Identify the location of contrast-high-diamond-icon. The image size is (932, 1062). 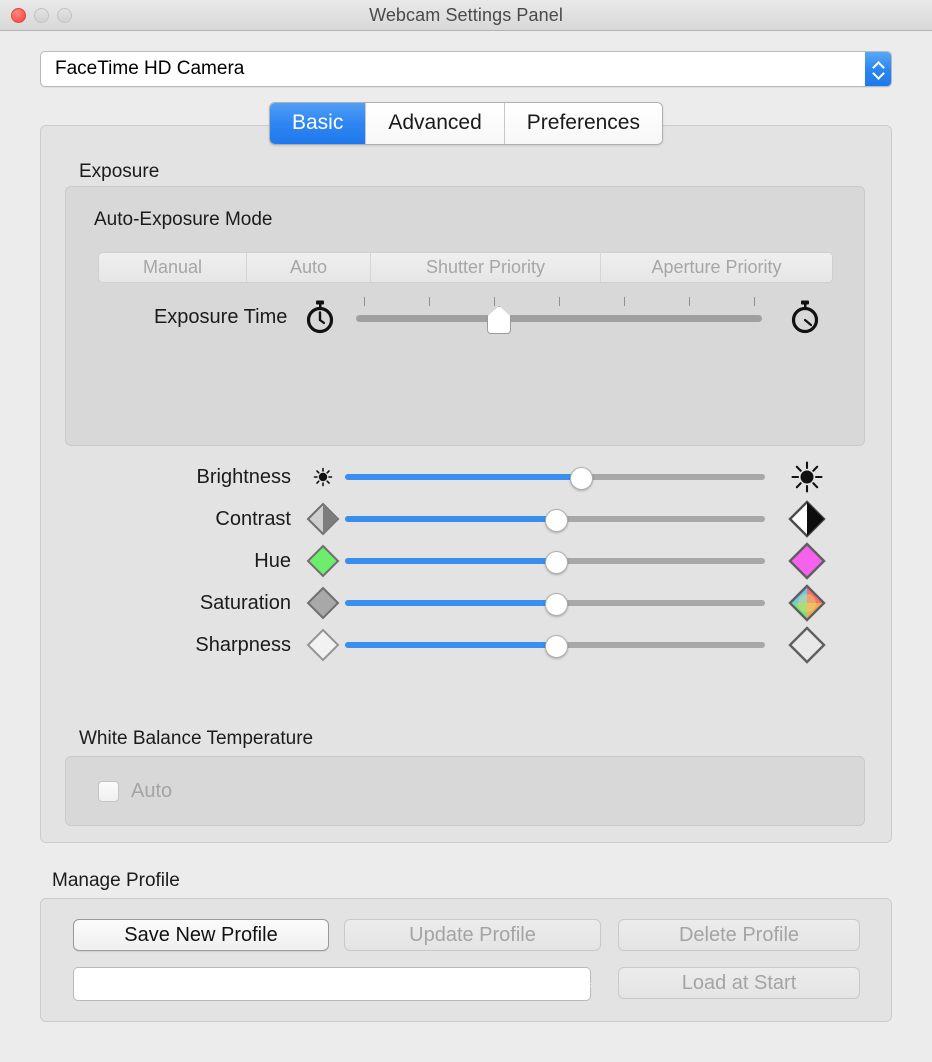
(807, 519).